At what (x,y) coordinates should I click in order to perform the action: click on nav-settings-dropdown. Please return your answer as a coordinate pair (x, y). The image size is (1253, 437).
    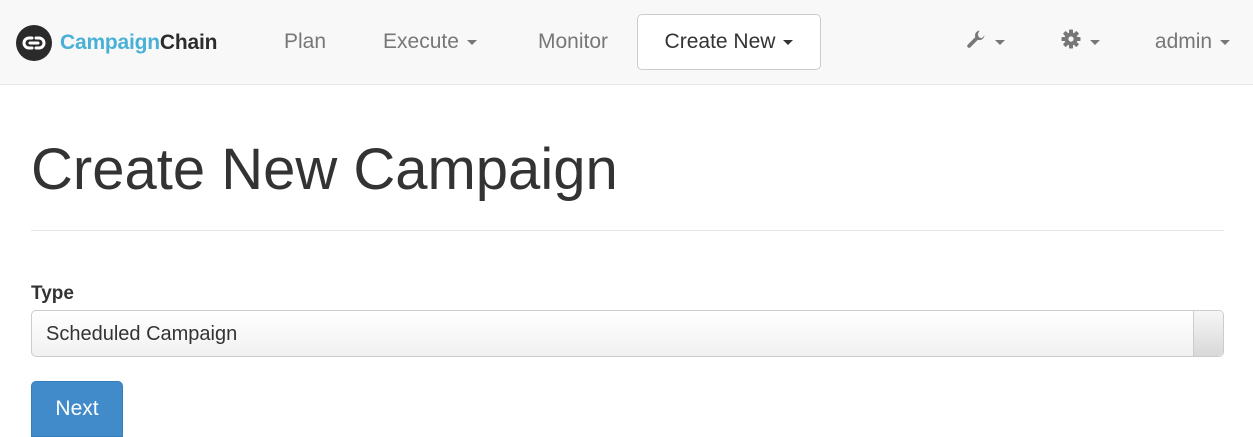
    Looking at the image, I should click on (1080, 42).